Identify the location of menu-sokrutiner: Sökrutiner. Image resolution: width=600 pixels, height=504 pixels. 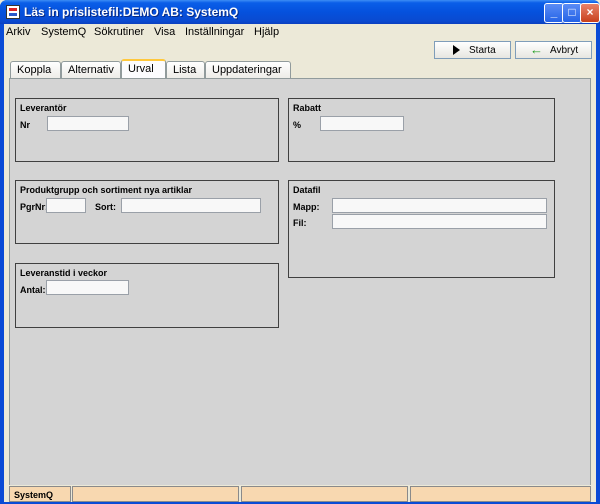
(119, 32).